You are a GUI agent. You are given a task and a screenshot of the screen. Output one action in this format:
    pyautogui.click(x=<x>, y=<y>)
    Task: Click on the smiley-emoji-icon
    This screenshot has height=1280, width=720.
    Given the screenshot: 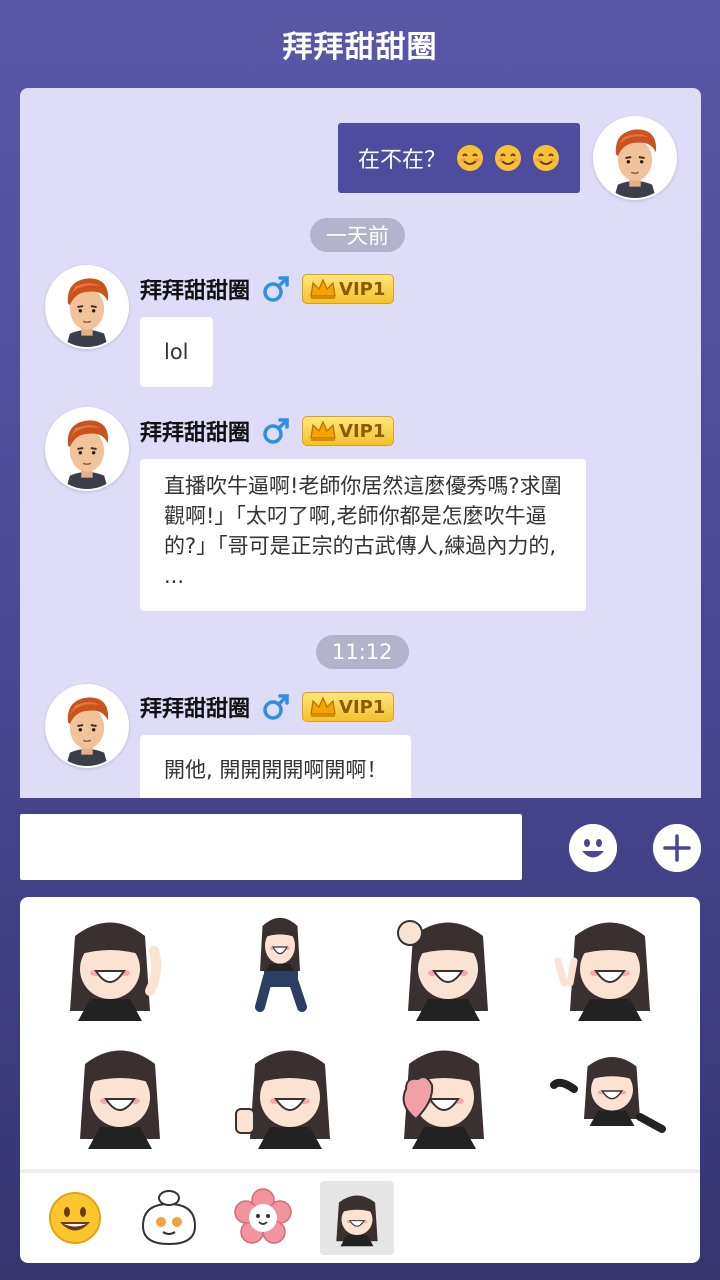 What is the action you would take?
    pyautogui.click(x=75, y=1218)
    